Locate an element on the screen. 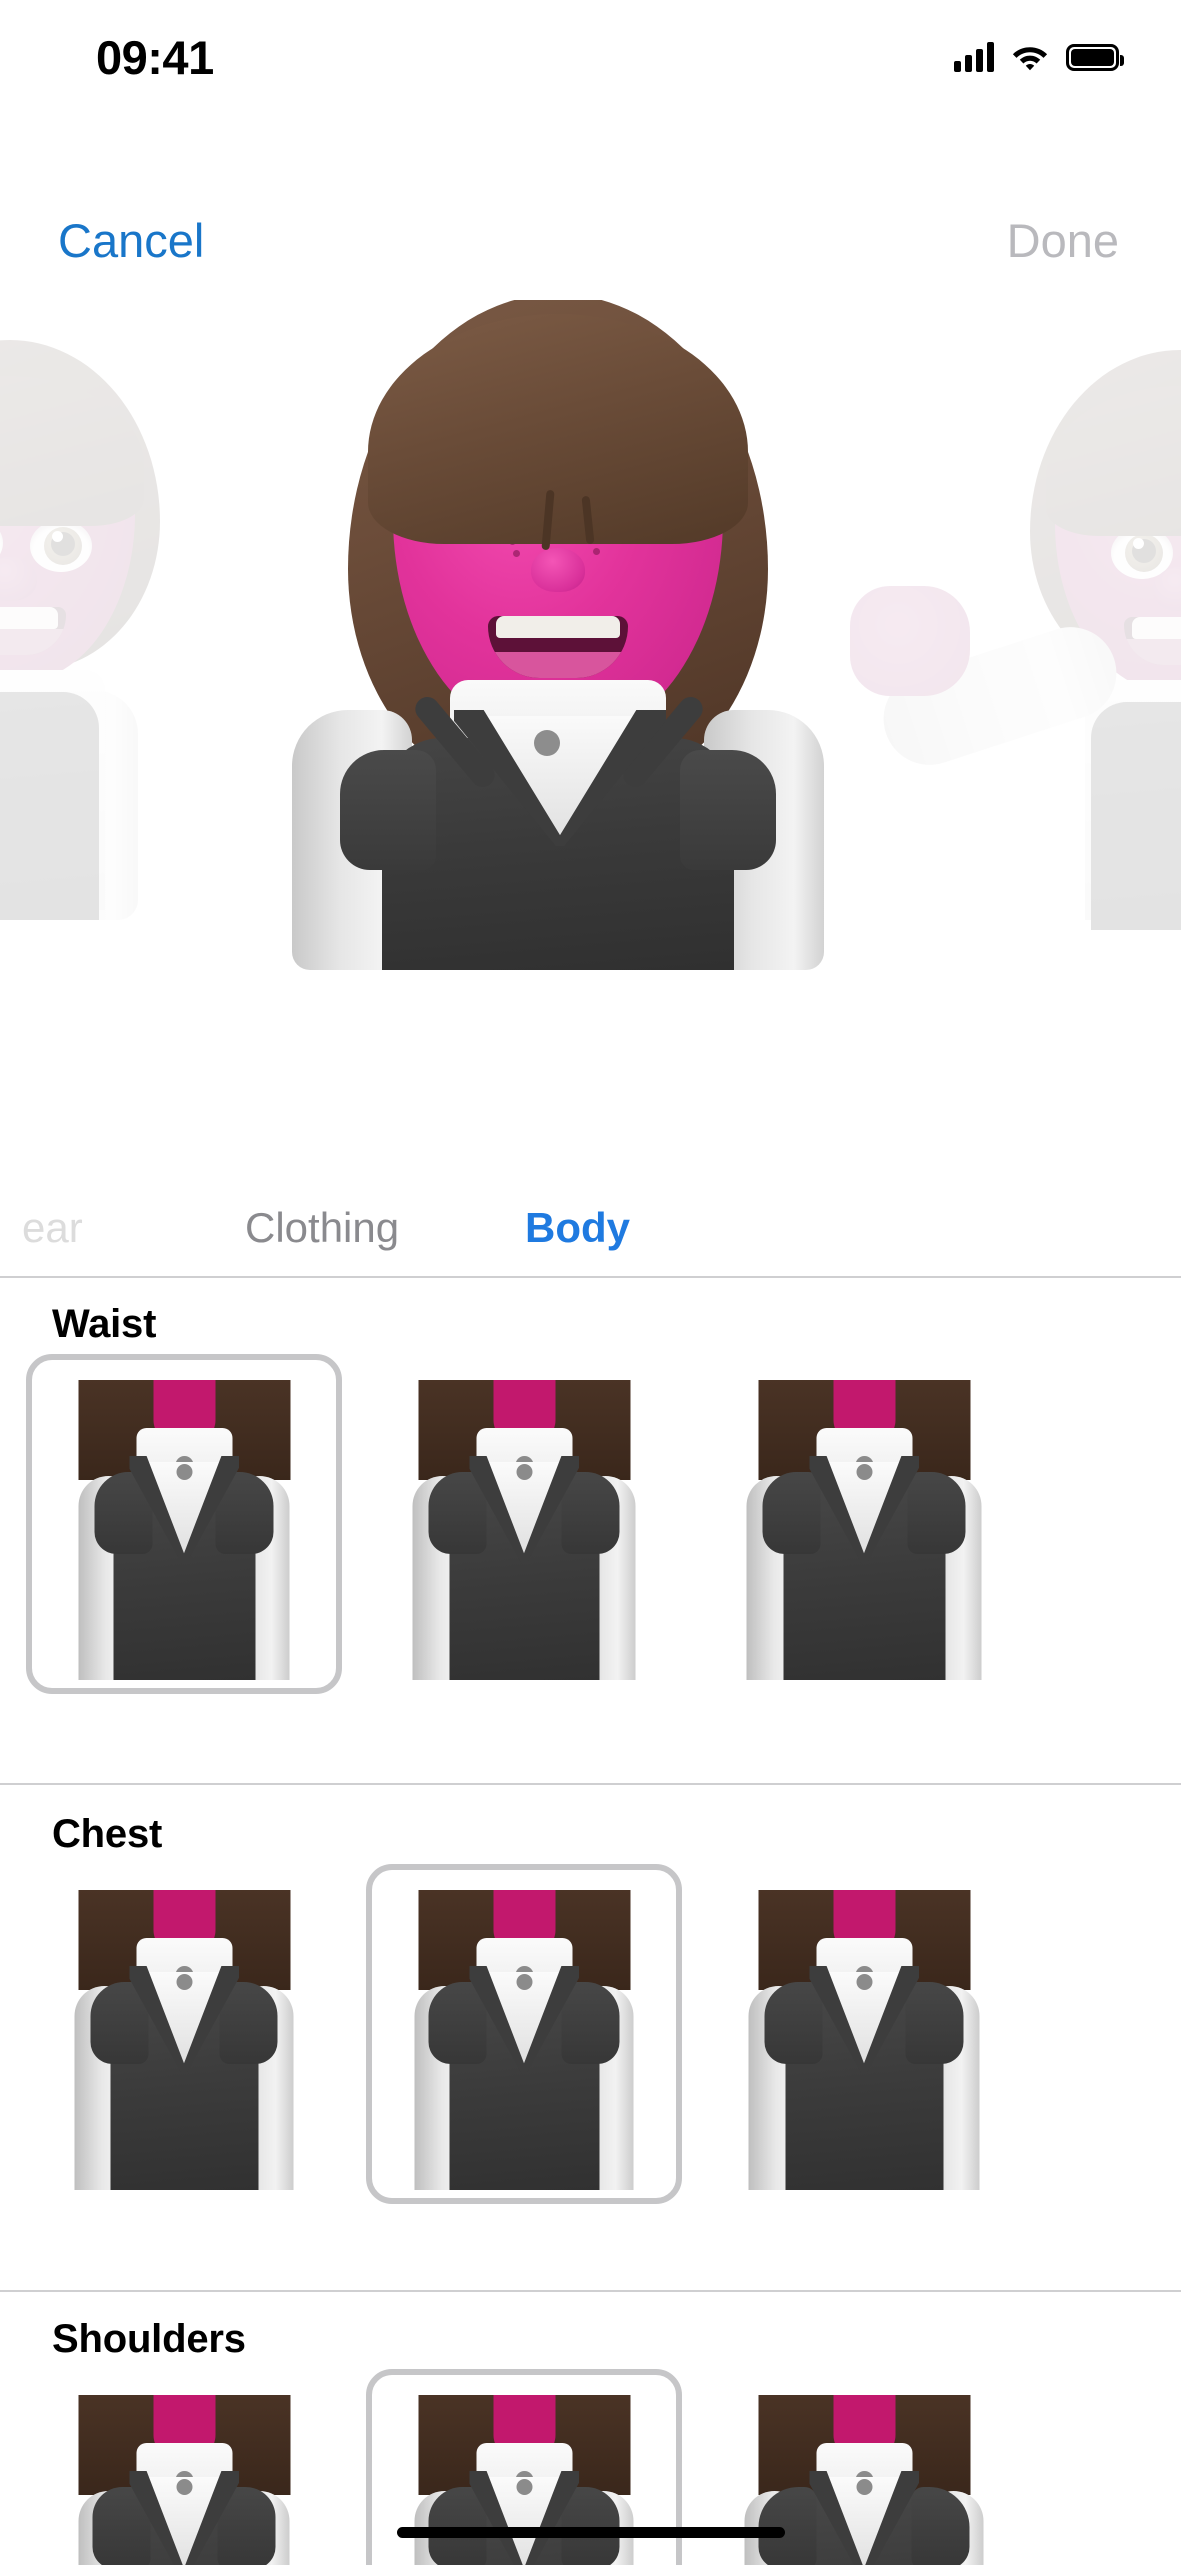  memoji-left-preview is located at coordinates (95, 630).